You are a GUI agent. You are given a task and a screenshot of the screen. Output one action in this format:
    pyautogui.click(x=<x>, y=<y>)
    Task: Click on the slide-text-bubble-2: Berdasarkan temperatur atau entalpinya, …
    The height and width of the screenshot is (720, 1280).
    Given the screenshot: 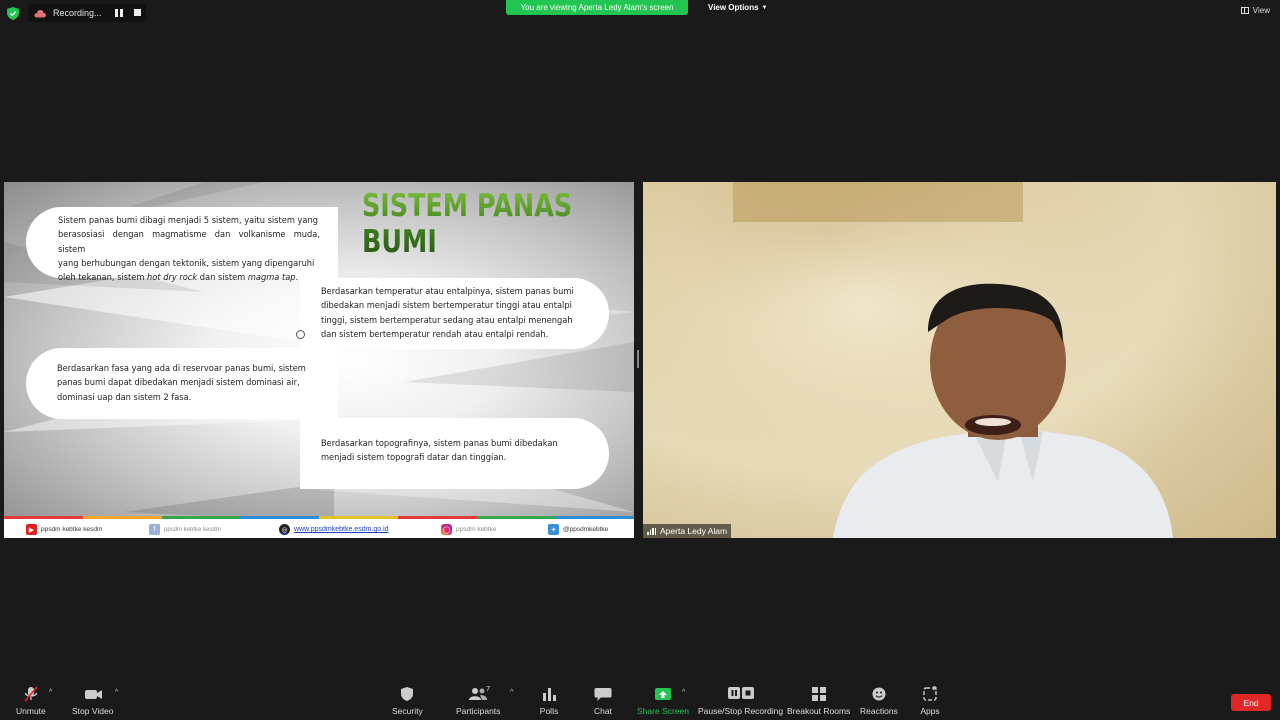 What is the action you would take?
    pyautogui.click(x=454, y=313)
    